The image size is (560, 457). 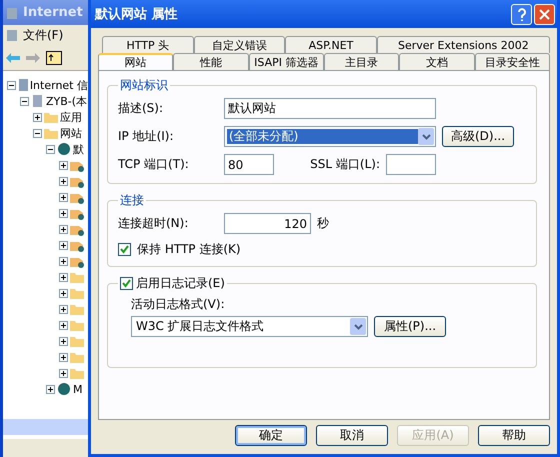 What do you see at coordinates (352, 435) in the screenshot?
I see `dialog-button: 取消` at bounding box center [352, 435].